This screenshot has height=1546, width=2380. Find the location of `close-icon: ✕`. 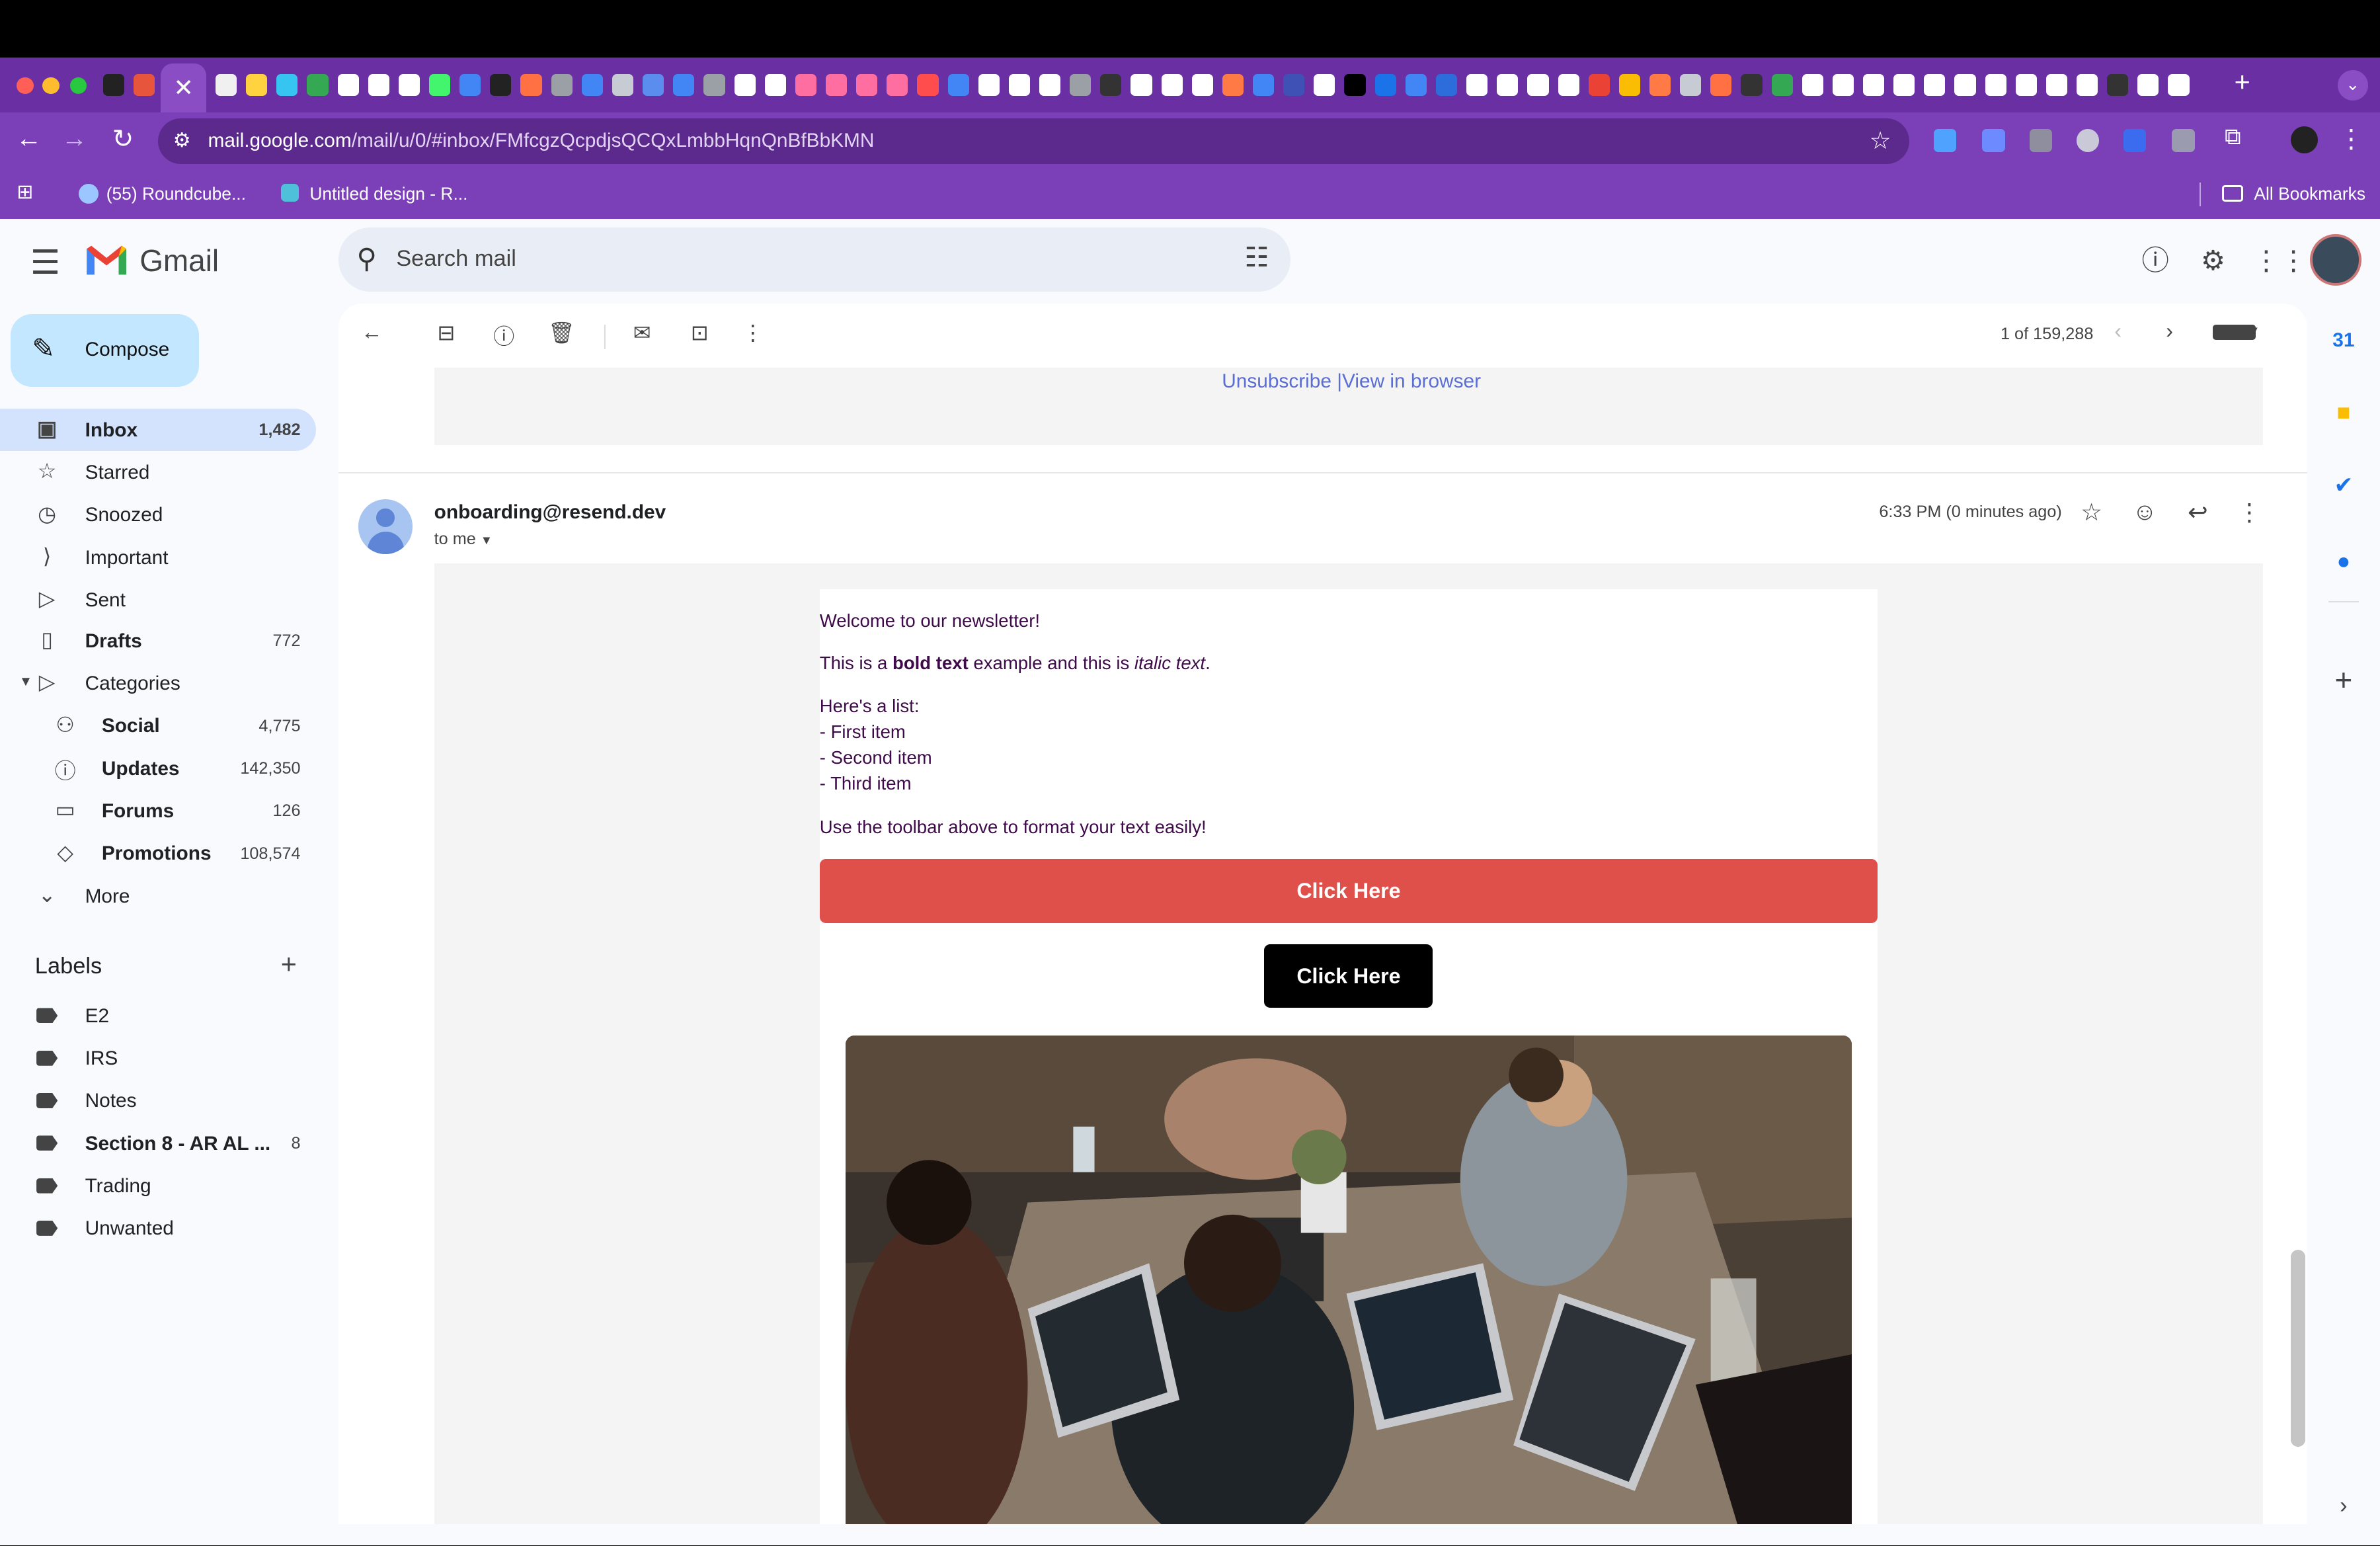

close-icon: ✕ is located at coordinates (183, 87).